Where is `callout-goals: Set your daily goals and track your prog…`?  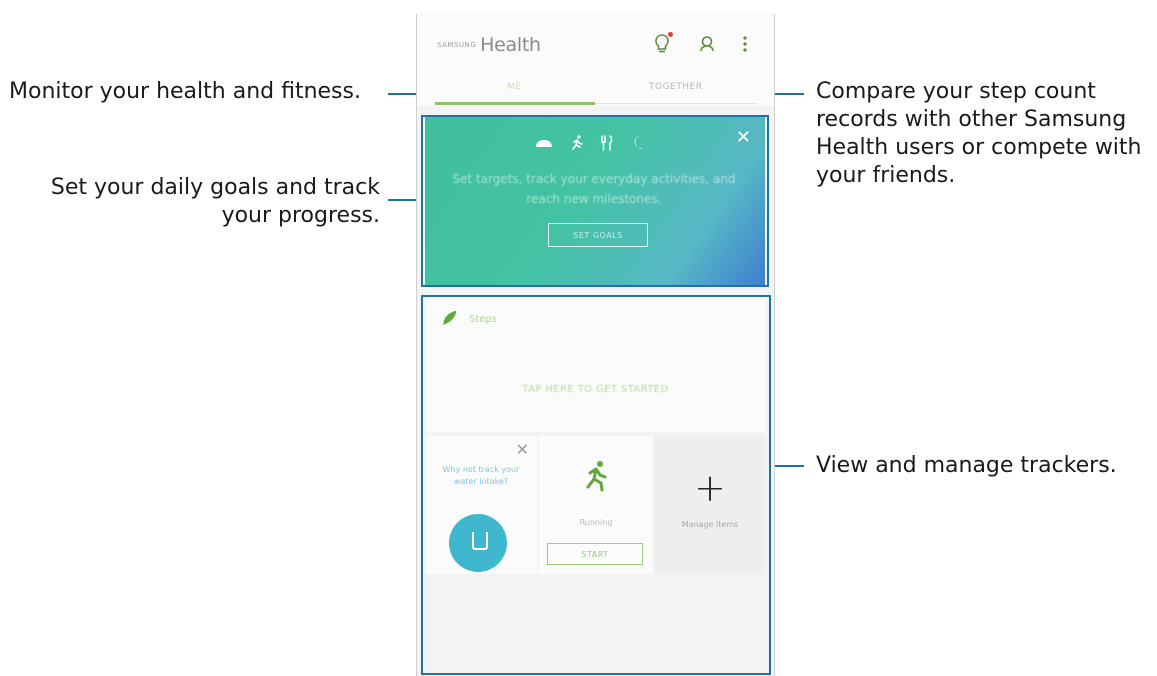 callout-goals: Set your daily goals and track your prog… is located at coordinates (215, 201).